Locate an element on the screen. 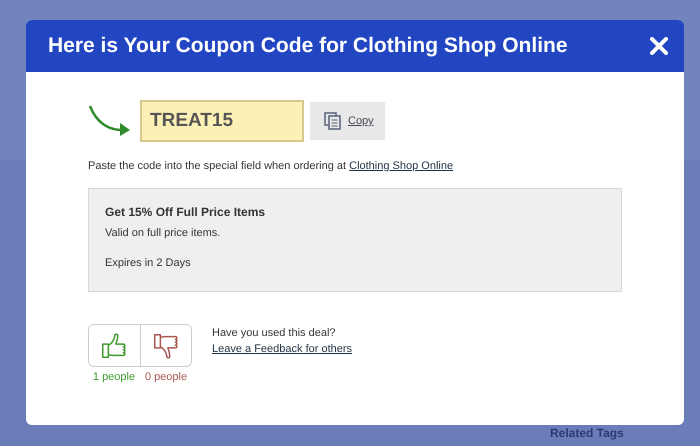 The width and height of the screenshot is (700, 446). close-icon is located at coordinates (659, 46).